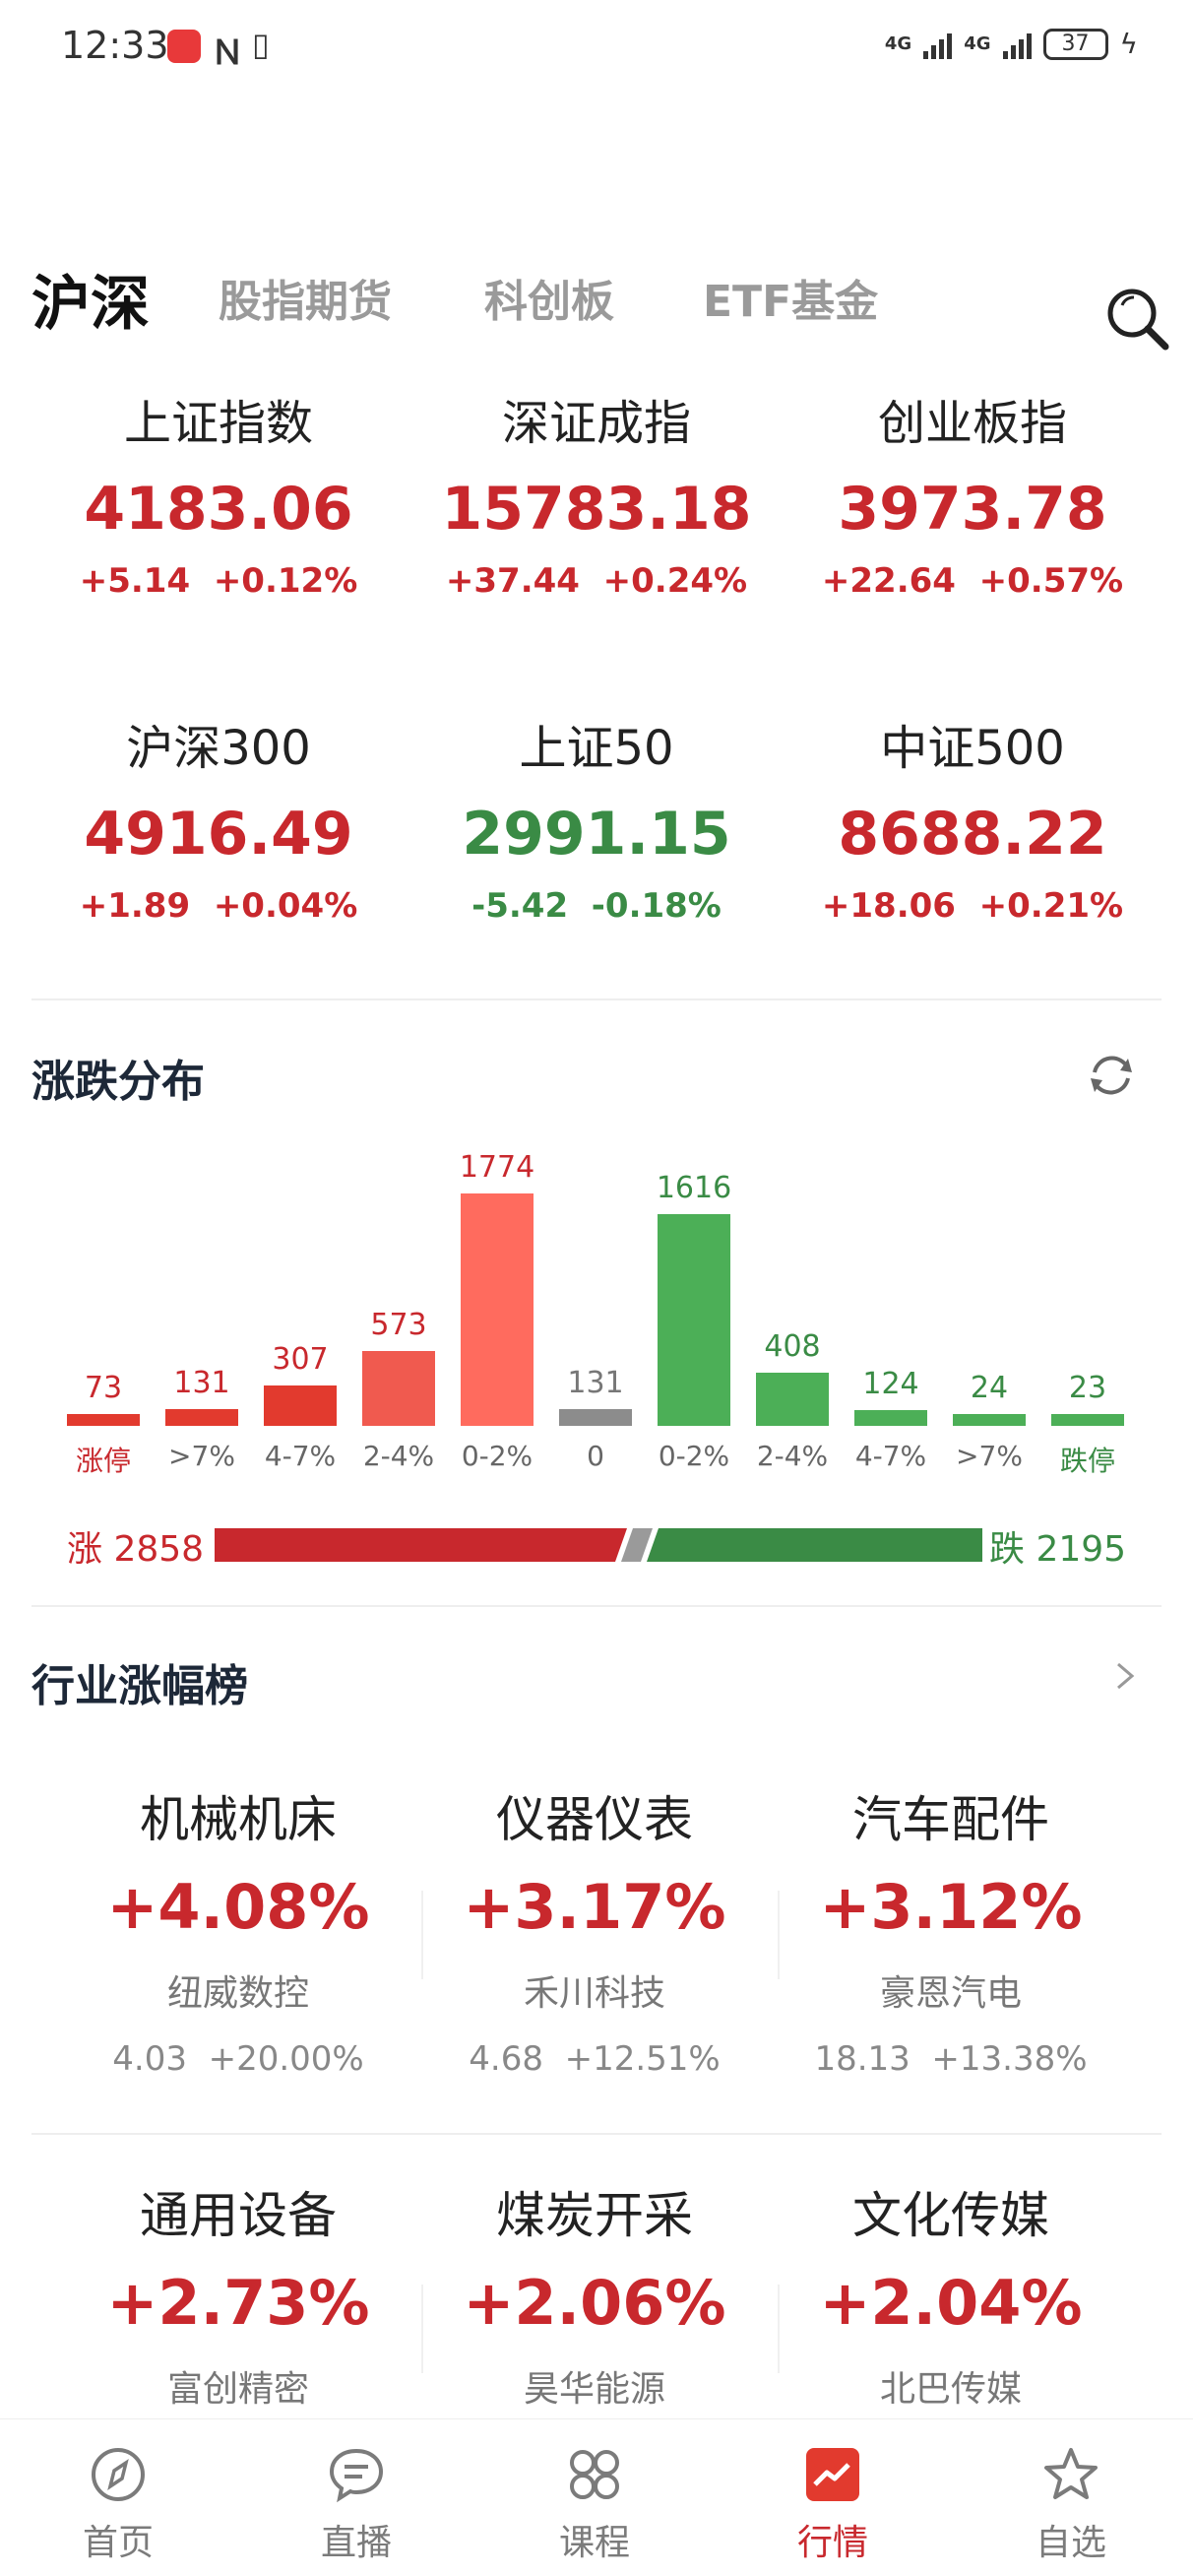 The image size is (1193, 2576). I want to click on vibrate-icon: ▯, so click(261, 44).